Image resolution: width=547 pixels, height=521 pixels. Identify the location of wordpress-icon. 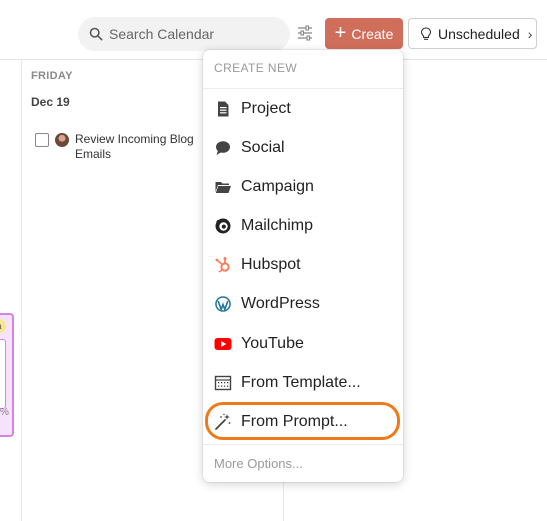
(223, 304).